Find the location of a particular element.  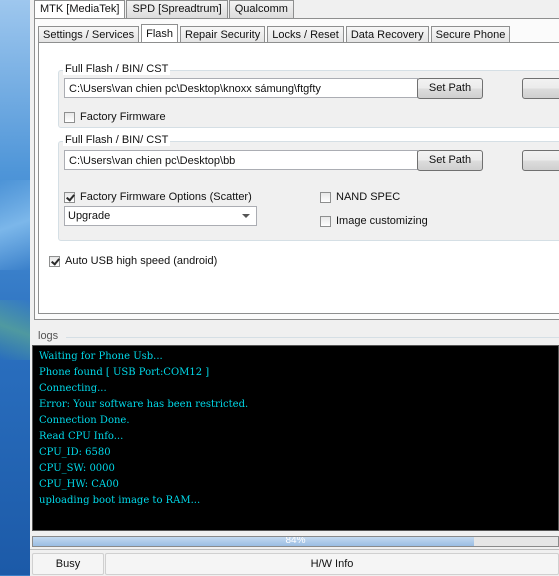

logs-title: logs is located at coordinates (48, 336).